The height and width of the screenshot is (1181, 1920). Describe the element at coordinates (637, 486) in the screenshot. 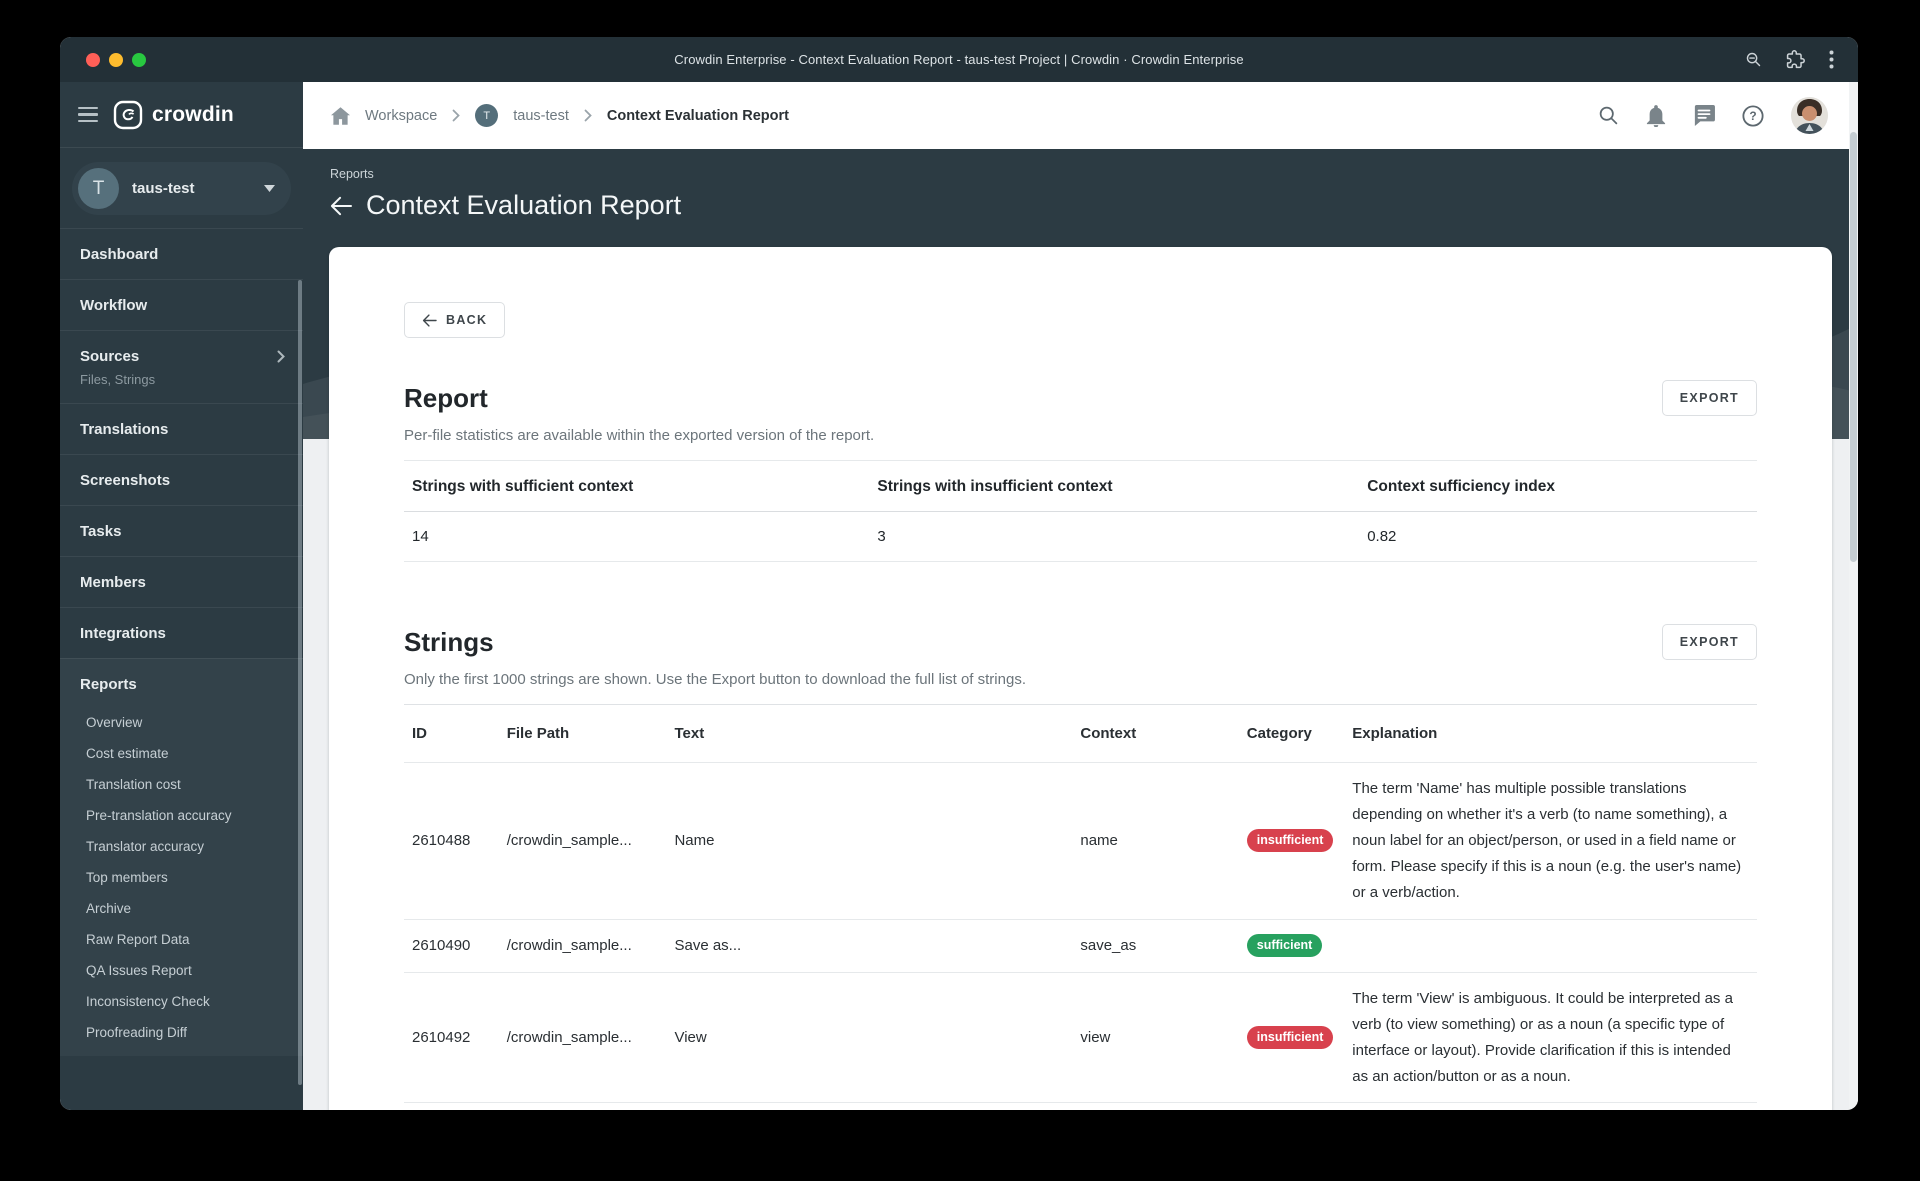

I see `stats-header-sufficient: Strings with sufficient context` at that location.